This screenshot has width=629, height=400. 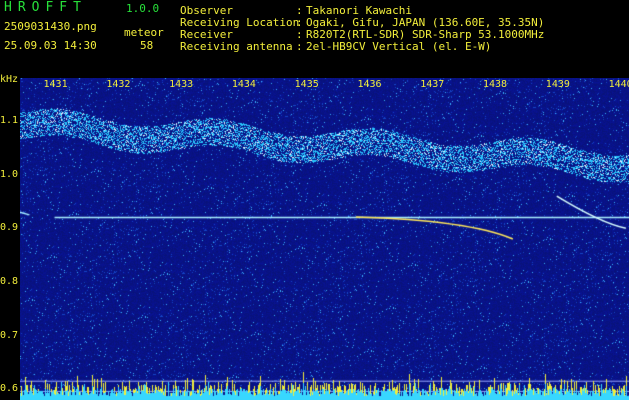 I want to click on file-name: 2509031430.png, so click(x=50, y=26).